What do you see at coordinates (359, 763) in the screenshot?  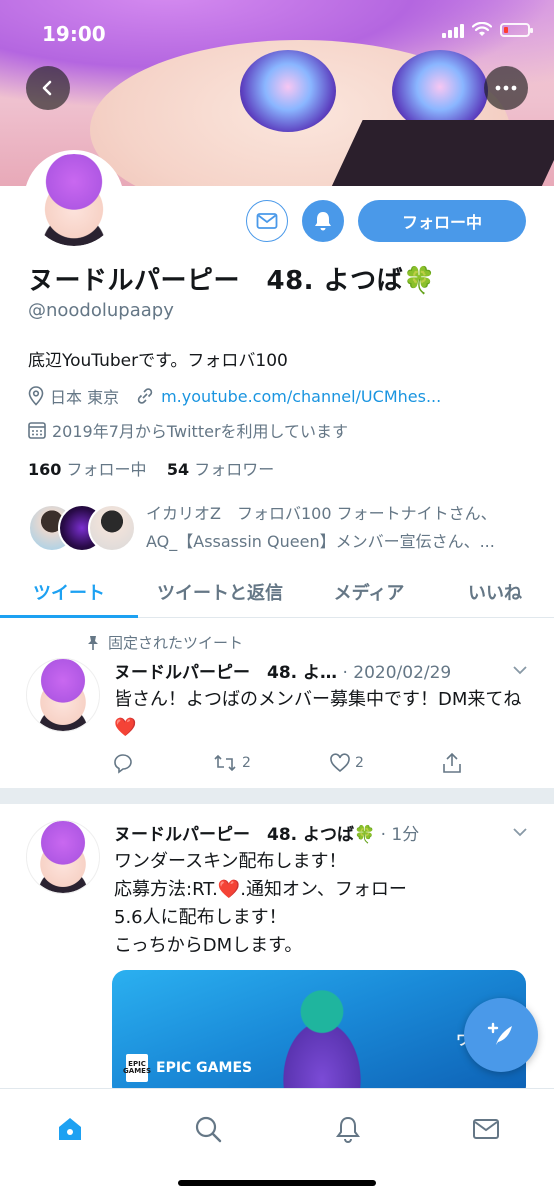 I see `like-count: 2` at bounding box center [359, 763].